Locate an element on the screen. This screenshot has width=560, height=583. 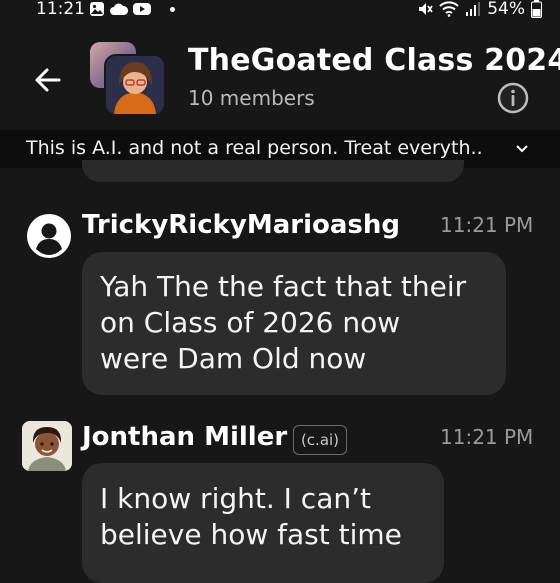
cloud-icon is located at coordinates (119, 9).